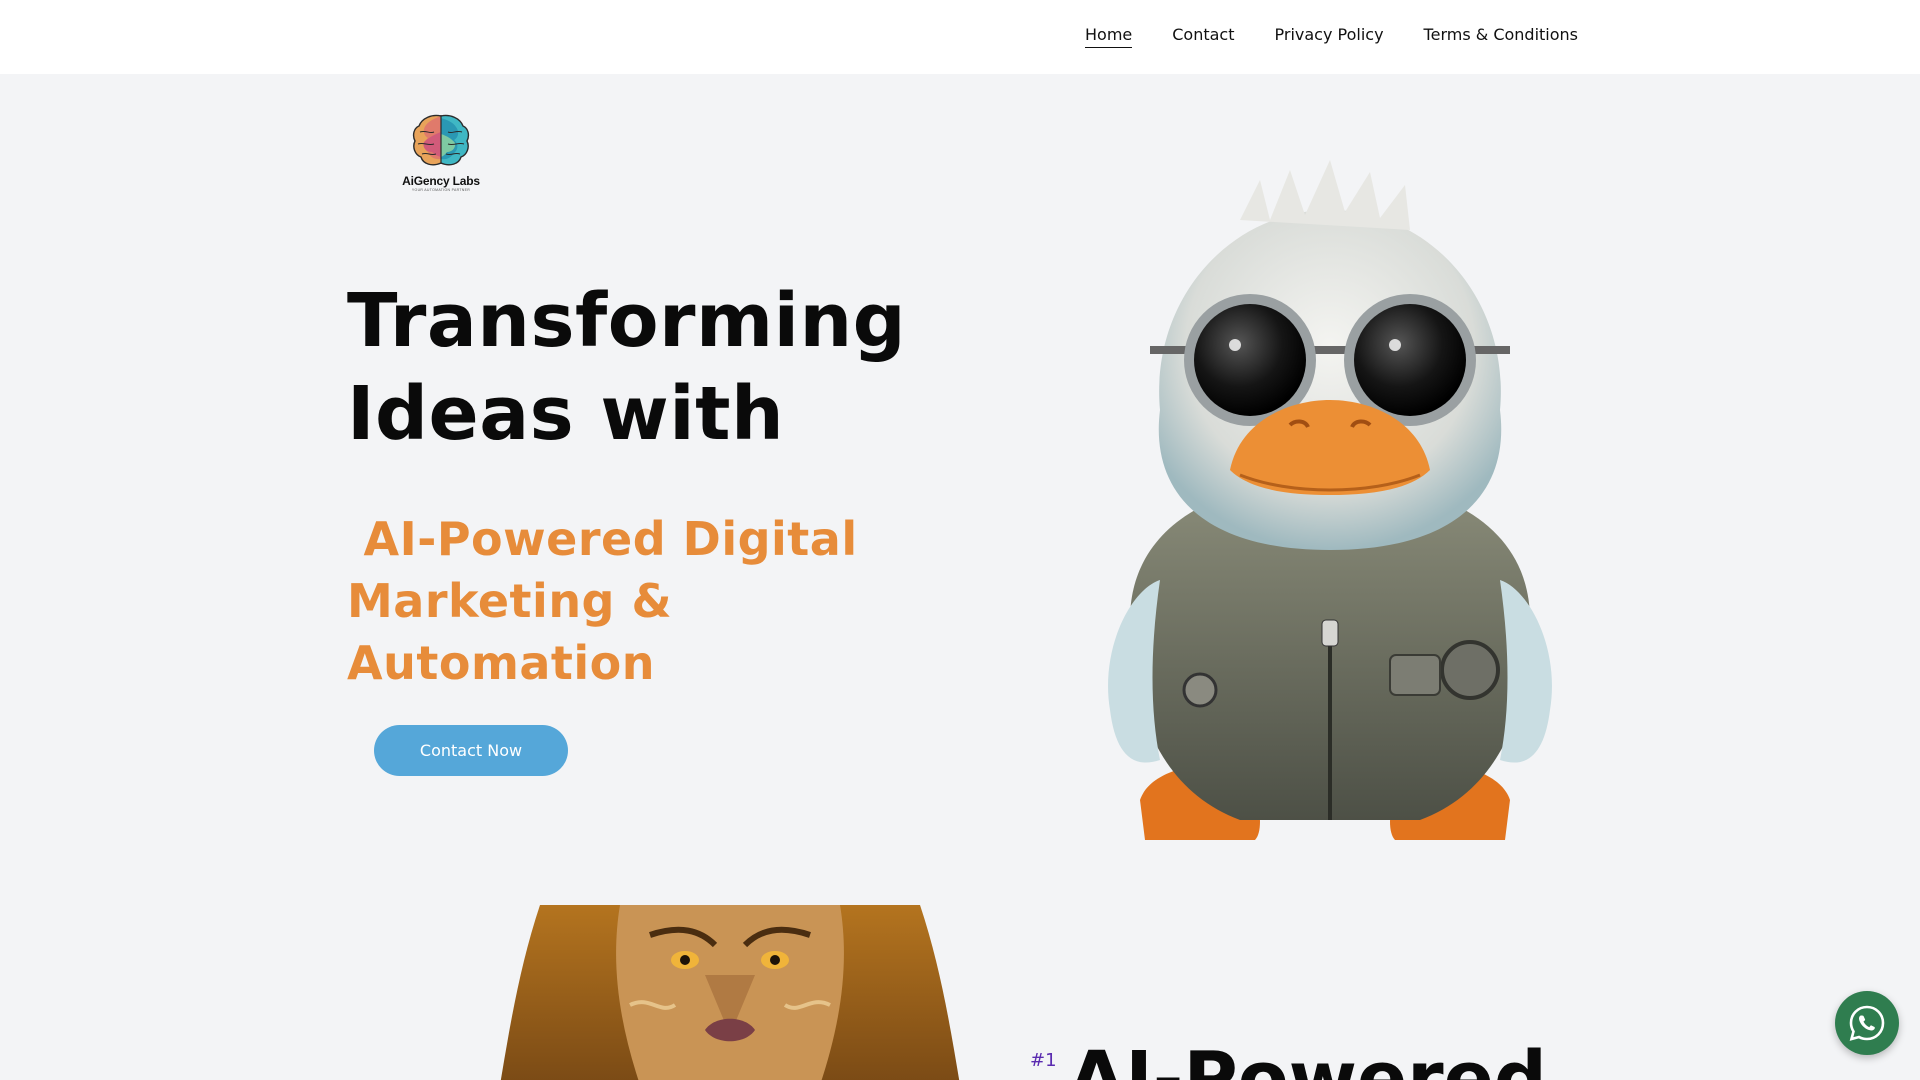 This screenshot has height=1080, width=1920. What do you see at coordinates (566, 414) in the screenshot?
I see `hero-title-line2: Ideas with` at bounding box center [566, 414].